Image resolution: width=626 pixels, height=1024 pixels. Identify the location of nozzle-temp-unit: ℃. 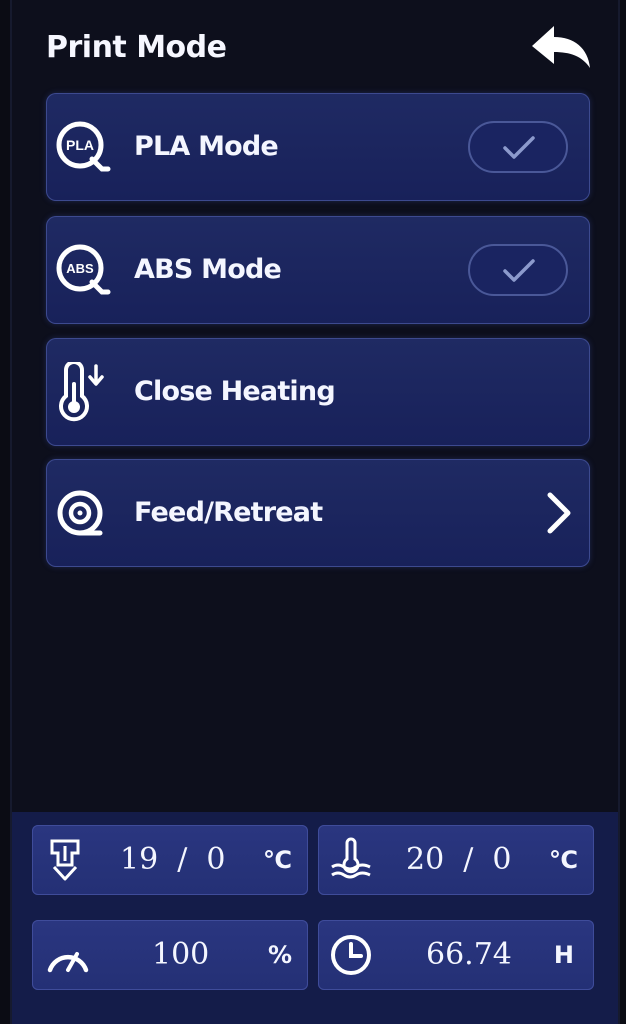
(277, 860).